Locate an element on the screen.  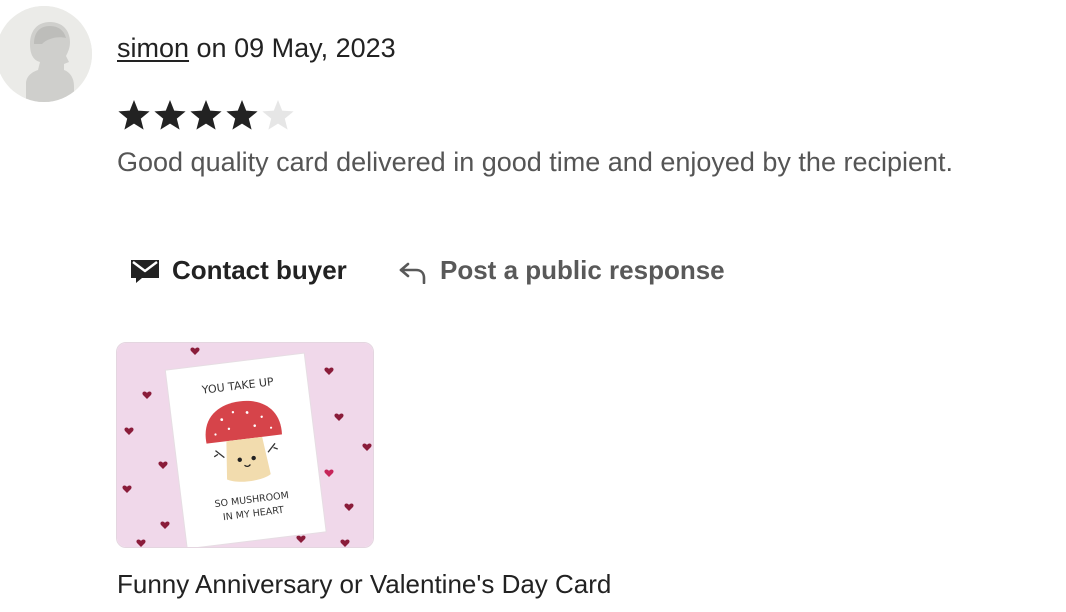
review-date: on 09 May, 2023 is located at coordinates (292, 48).